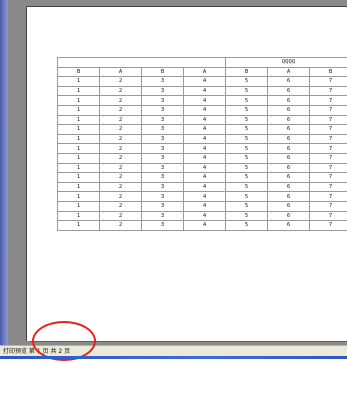  What do you see at coordinates (64, 341) in the screenshot?
I see `red-highlight-circle` at bounding box center [64, 341].